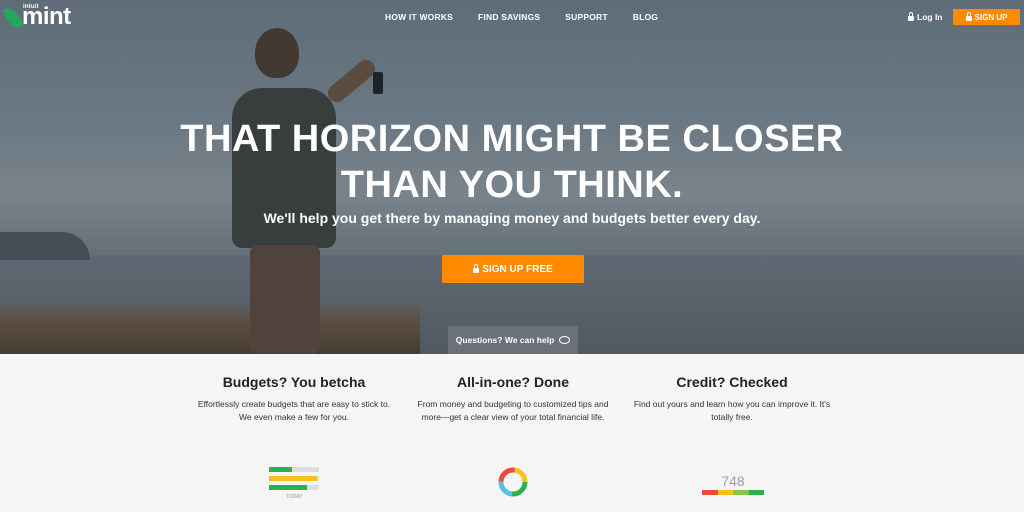  Describe the element at coordinates (513, 382) in the screenshot. I see `feature-title: All-in-one? Done` at that location.